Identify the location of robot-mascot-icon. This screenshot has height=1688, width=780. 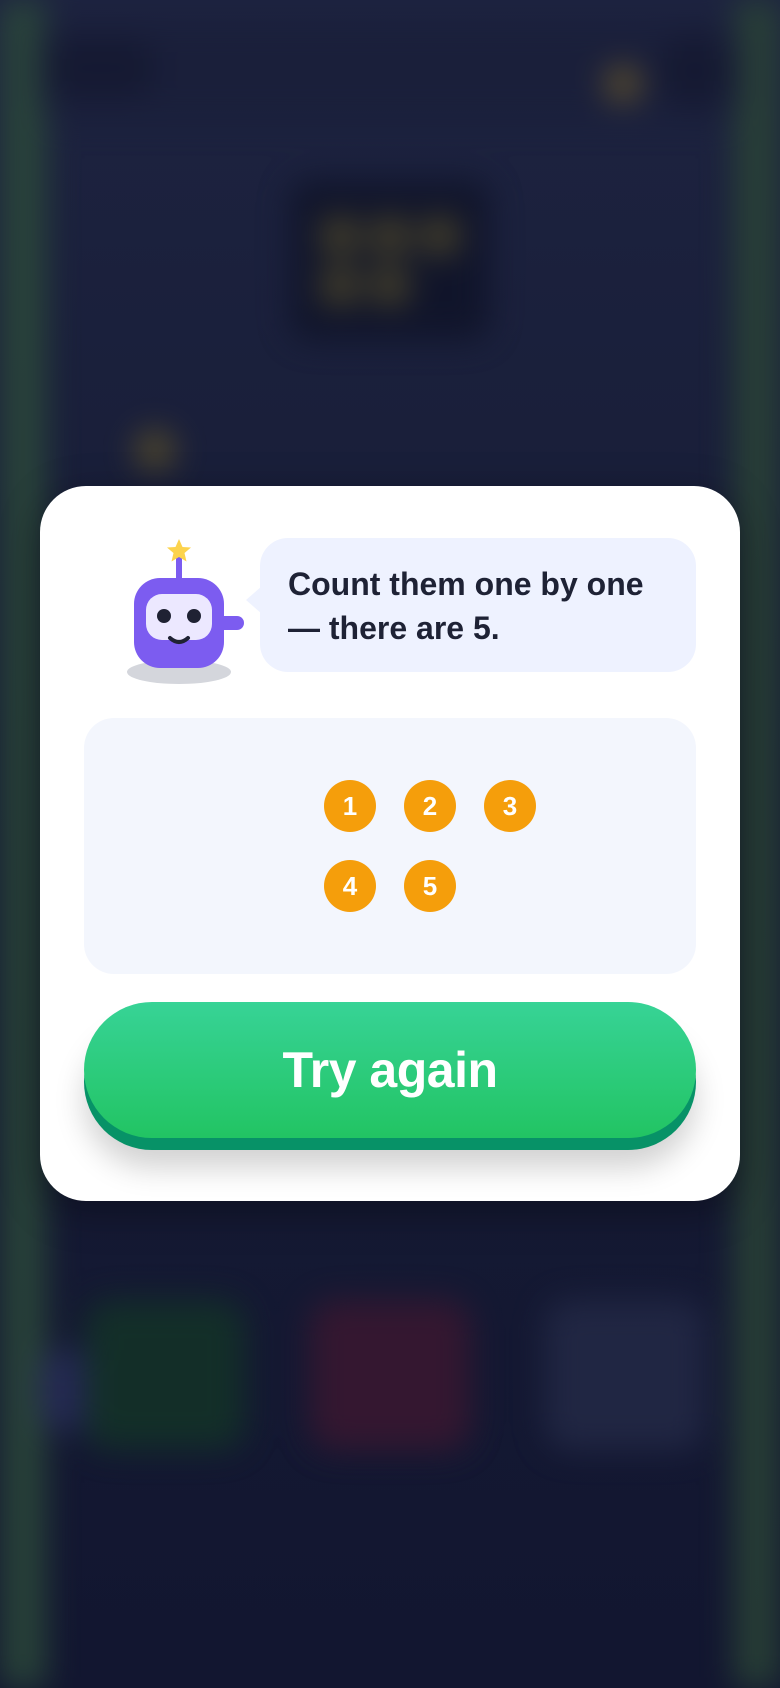
(185, 611).